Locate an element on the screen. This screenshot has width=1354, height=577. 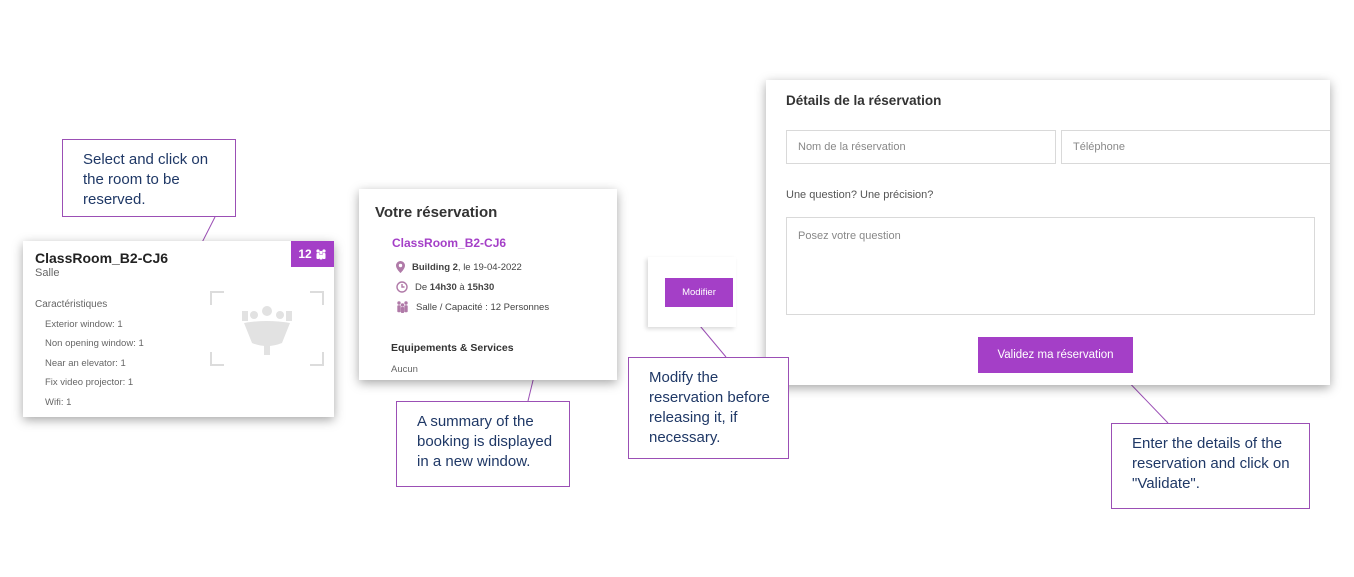
summary-time-start: 14h30 is located at coordinates (443, 287).